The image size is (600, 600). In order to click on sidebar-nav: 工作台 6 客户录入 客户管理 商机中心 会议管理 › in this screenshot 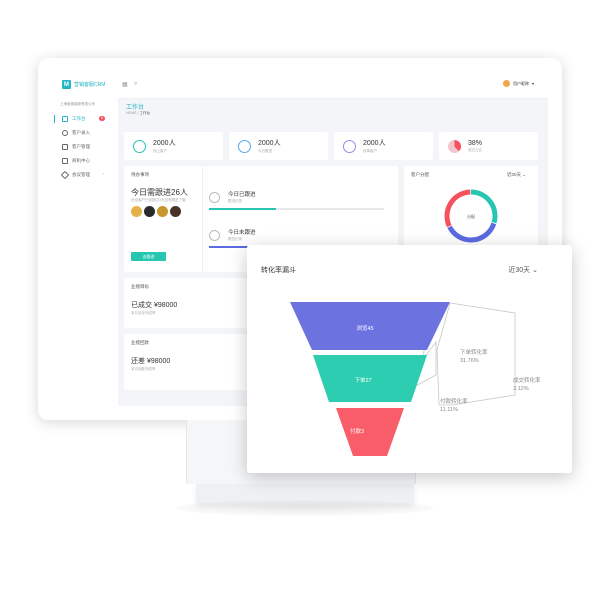, I will do `click(85, 147)`.